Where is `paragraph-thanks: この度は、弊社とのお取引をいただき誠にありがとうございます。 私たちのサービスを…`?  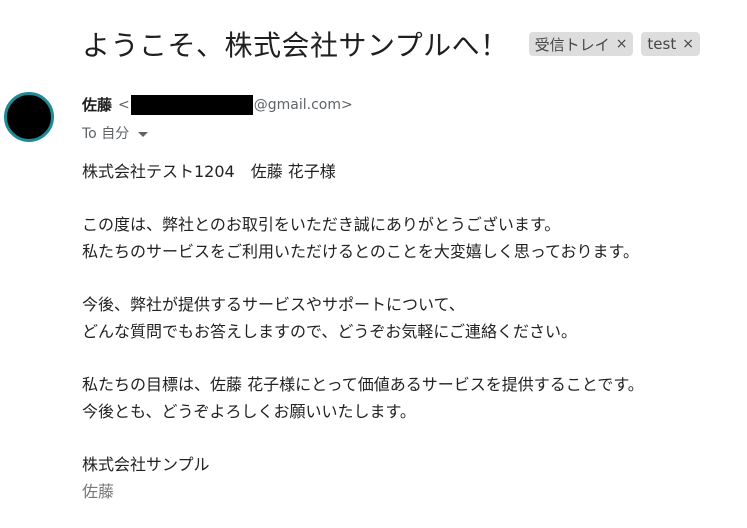
paragraph-thanks: この度は、弊社とのお取引をいただき誠にありがとうございます。 私たちのサービスを… is located at coordinates (410, 238).